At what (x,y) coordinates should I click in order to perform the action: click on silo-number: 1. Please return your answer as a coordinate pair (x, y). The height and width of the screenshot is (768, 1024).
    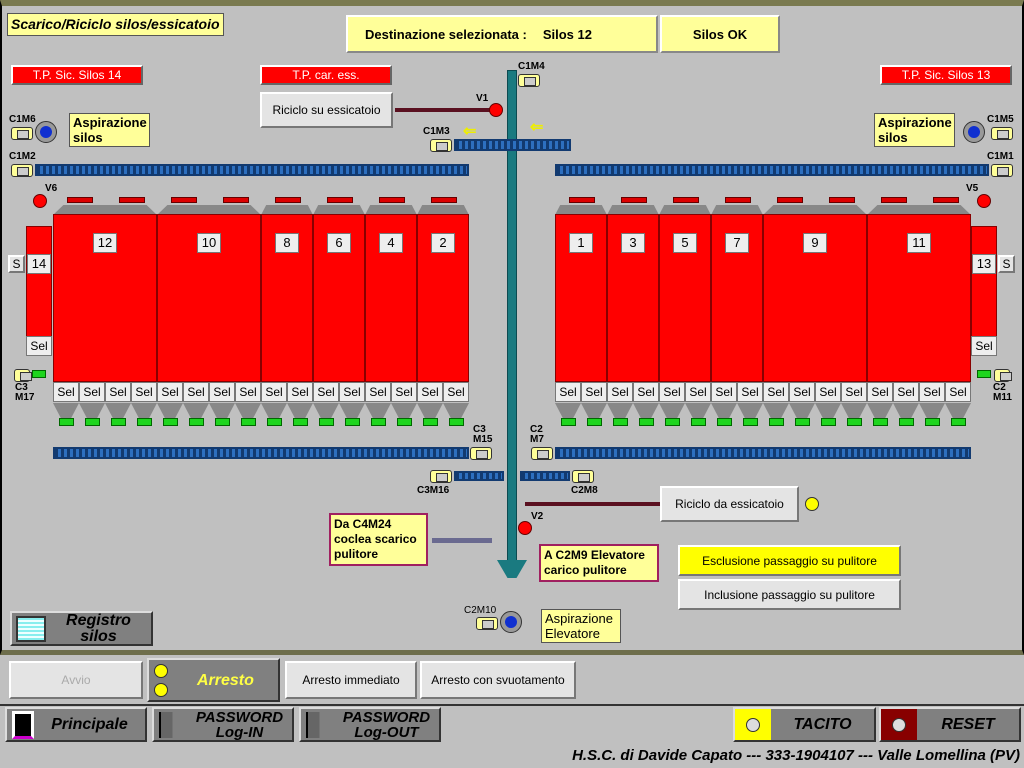
    Looking at the image, I should click on (581, 243).